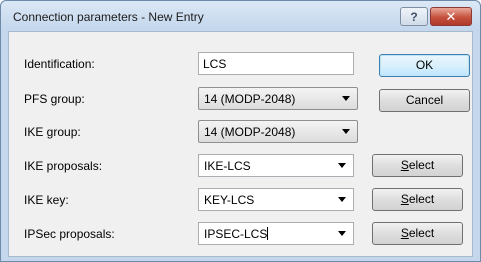  I want to click on ike-proposals-value: IKE-LCS, so click(227, 166).